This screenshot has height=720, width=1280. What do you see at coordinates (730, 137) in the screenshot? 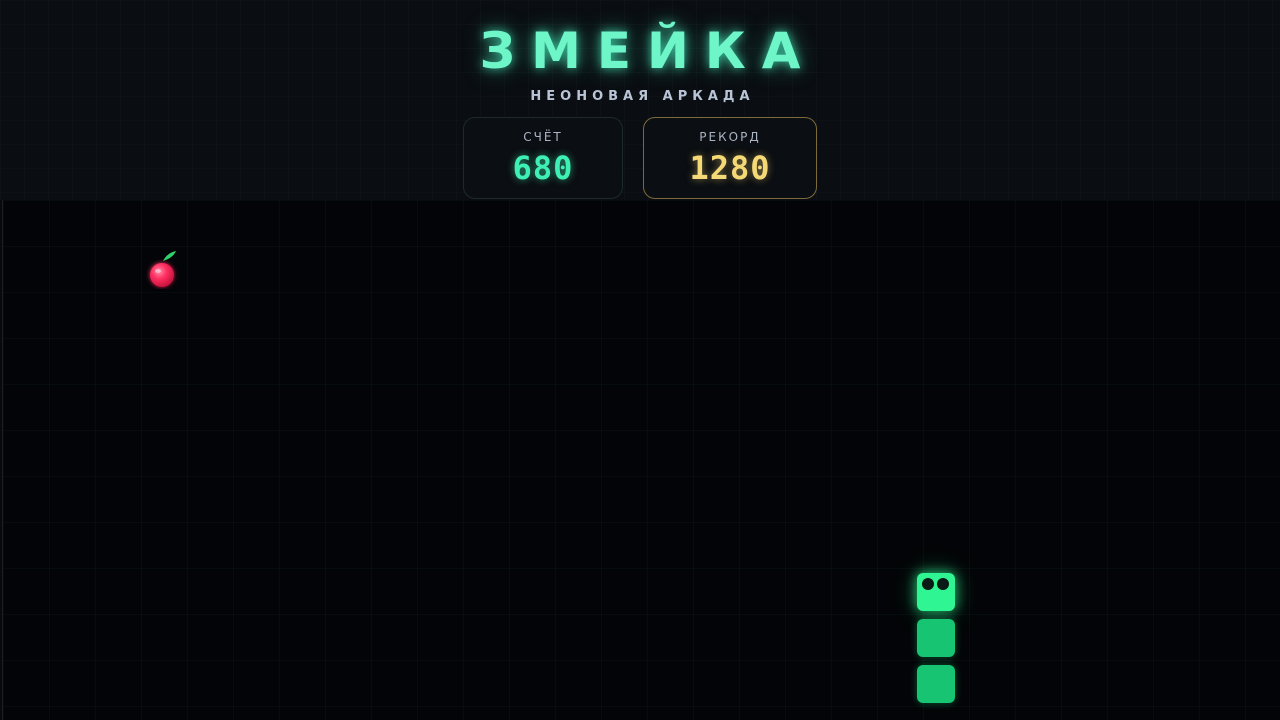
I see `record-label: РЕКОРД` at bounding box center [730, 137].